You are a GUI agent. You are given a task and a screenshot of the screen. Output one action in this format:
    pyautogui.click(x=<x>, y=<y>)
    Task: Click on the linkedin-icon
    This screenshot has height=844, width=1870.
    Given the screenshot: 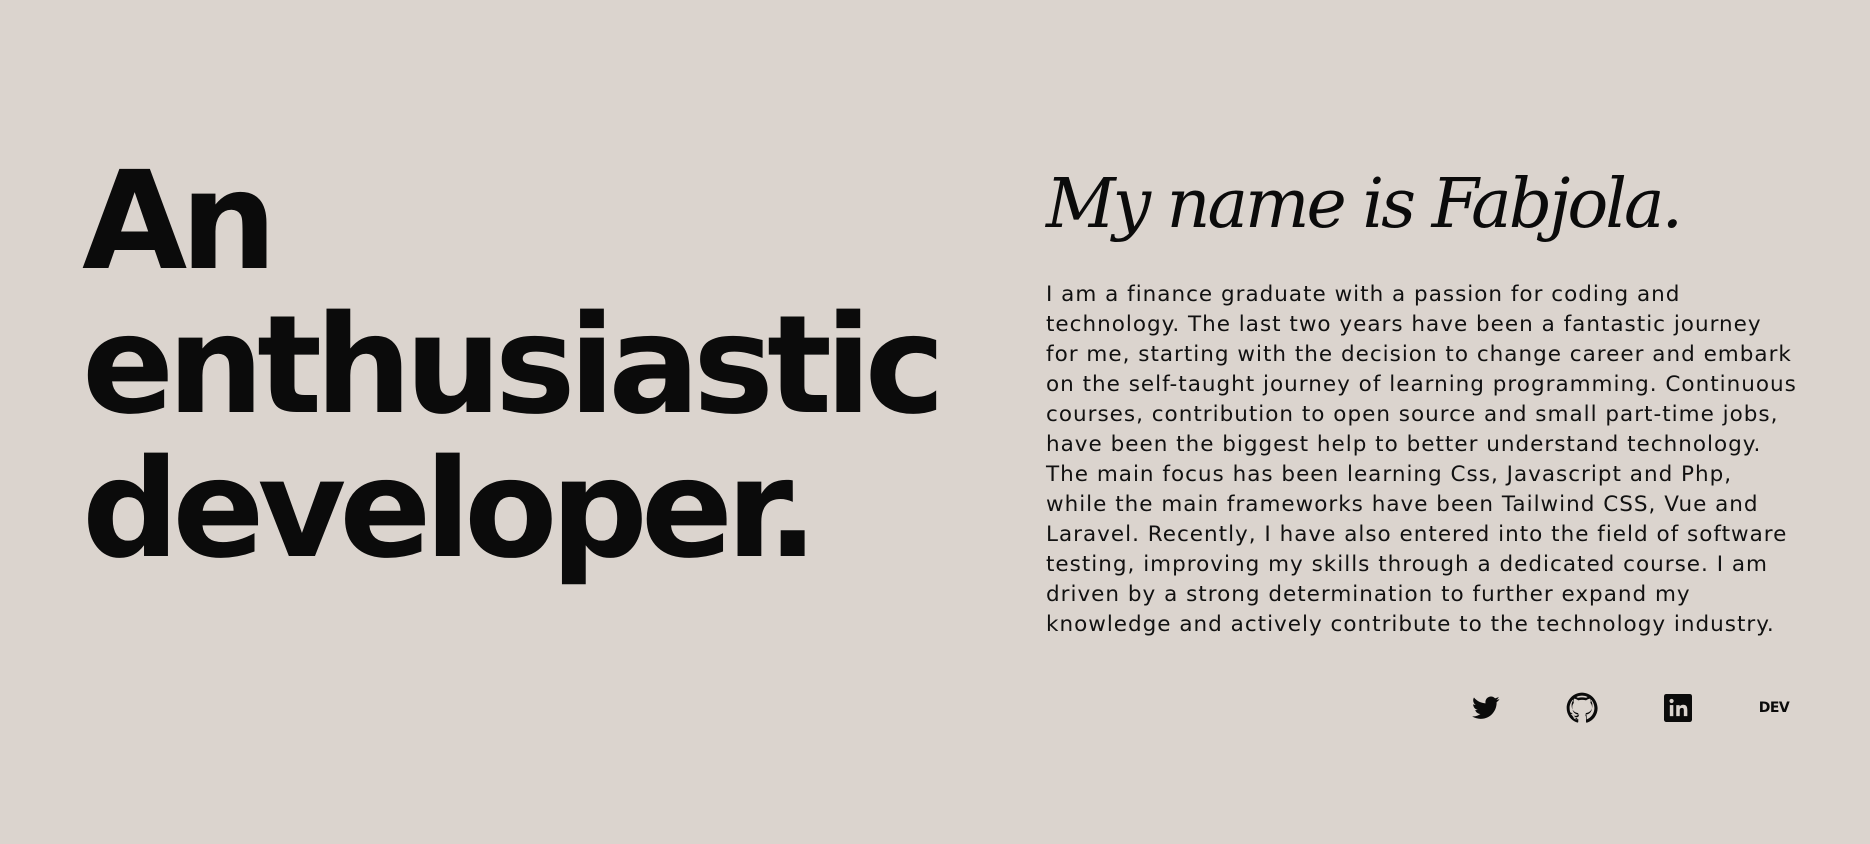 What is the action you would take?
    pyautogui.click(x=1678, y=708)
    